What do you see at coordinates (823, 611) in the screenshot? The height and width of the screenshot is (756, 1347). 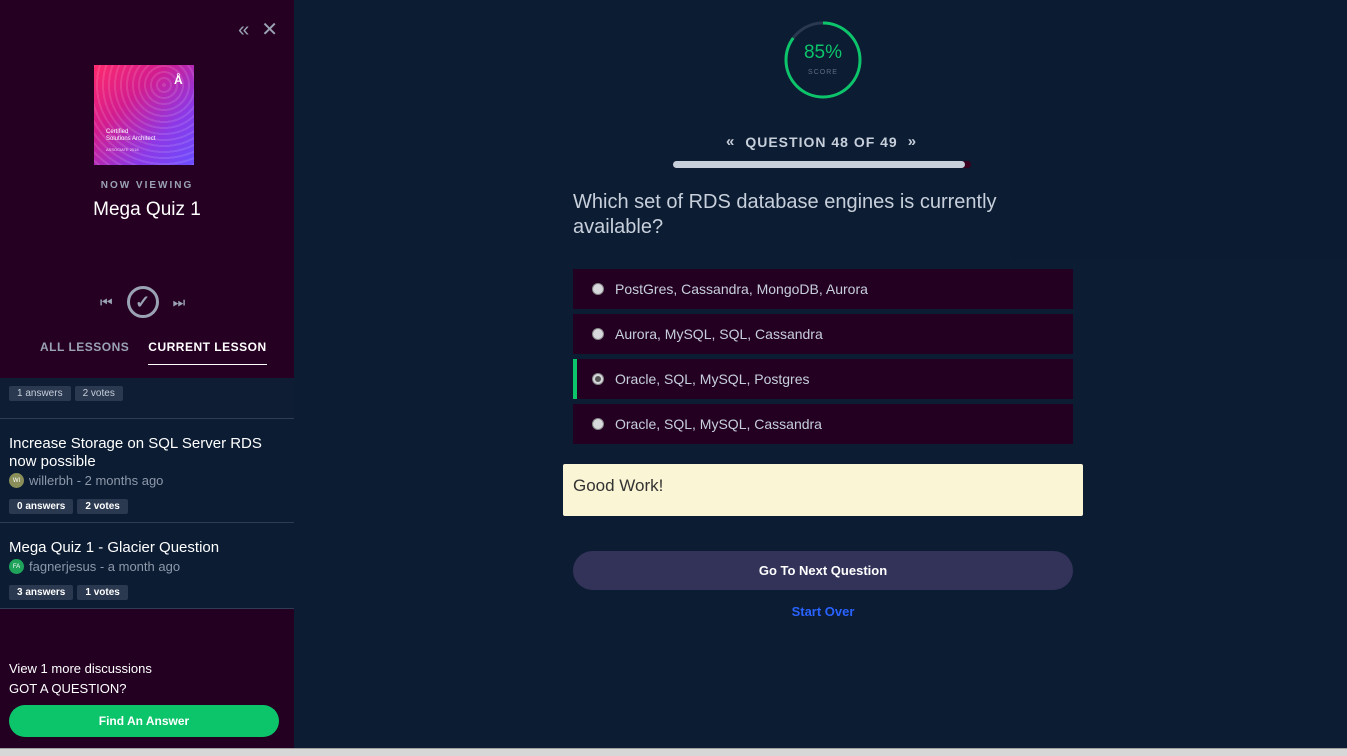 I see `start-over-link: Start Over` at bounding box center [823, 611].